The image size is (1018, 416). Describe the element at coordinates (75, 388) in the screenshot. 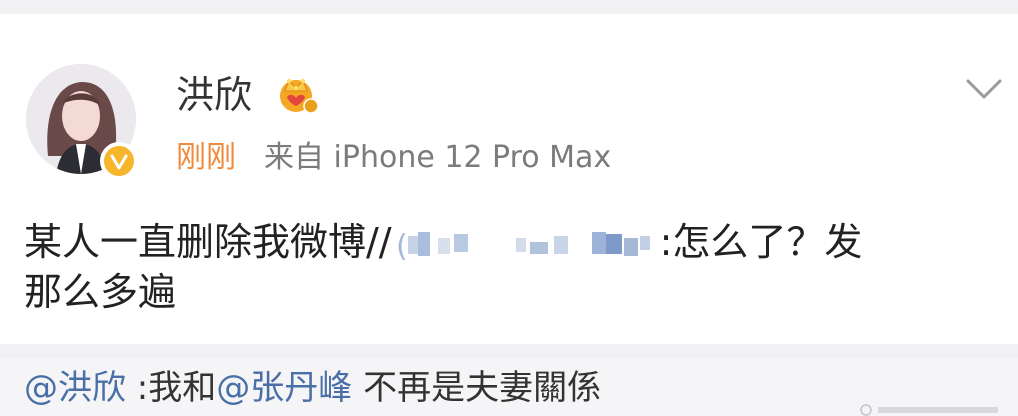

I see `mention-link: @洪欣` at that location.